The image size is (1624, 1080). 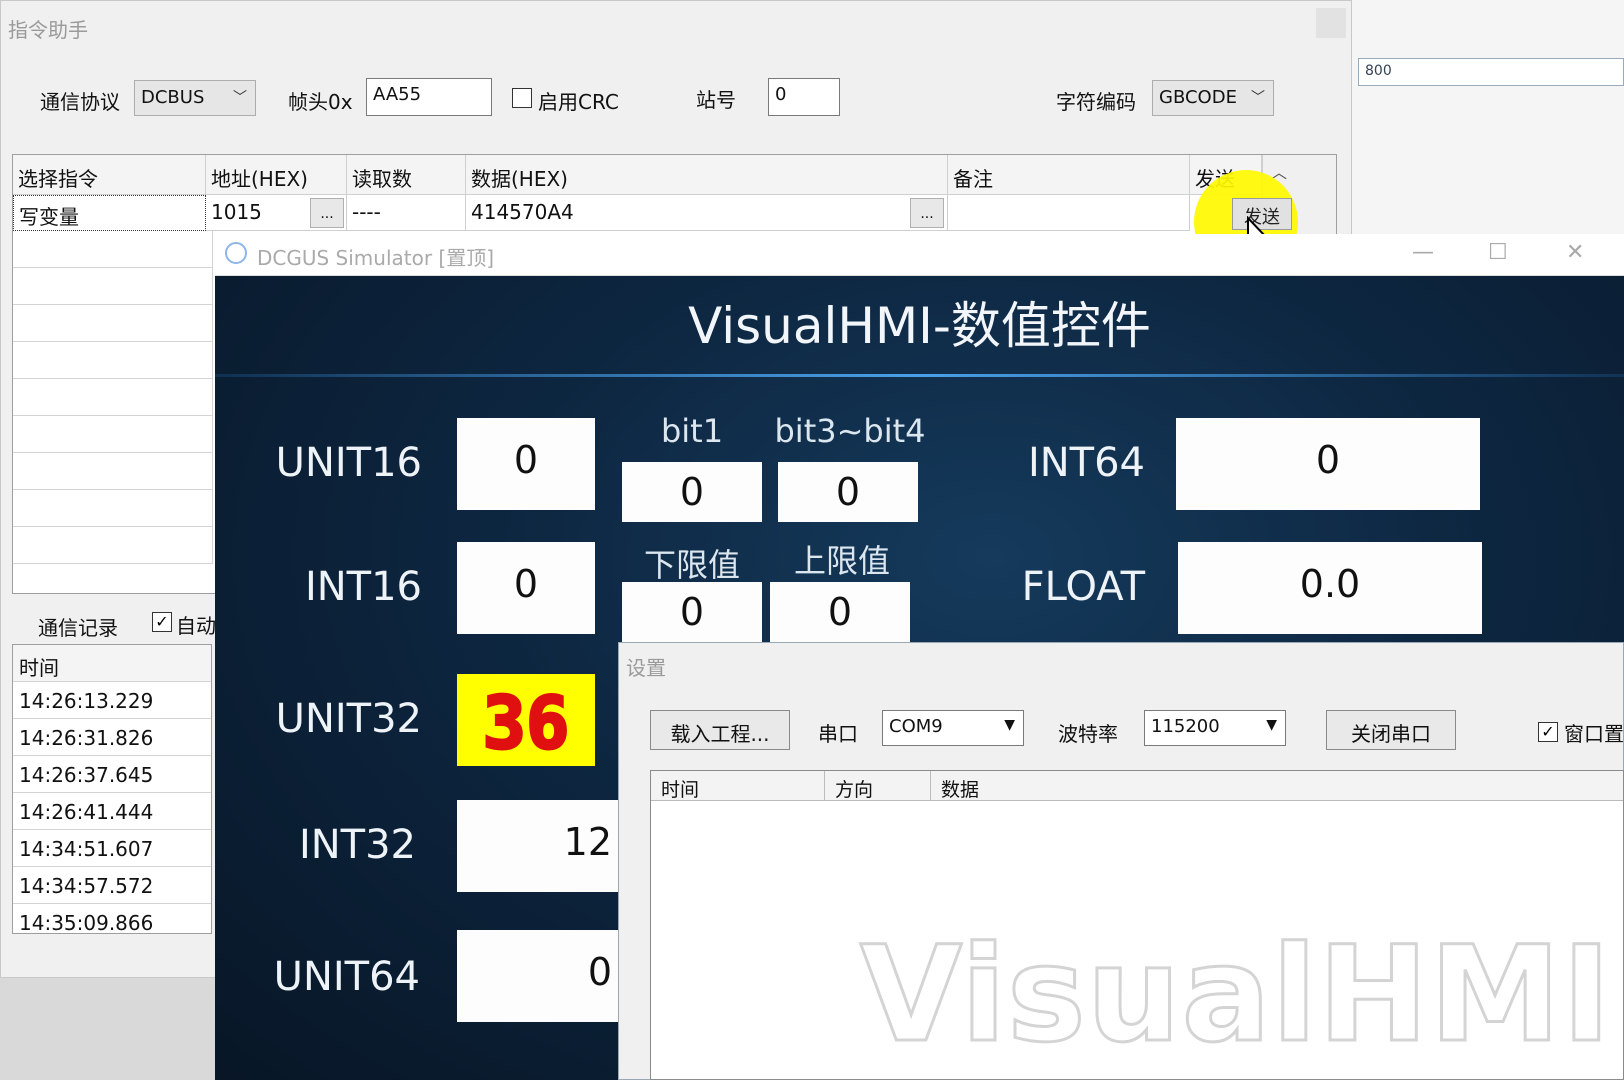 I want to click on window-title: 指令助手, so click(x=48, y=30).